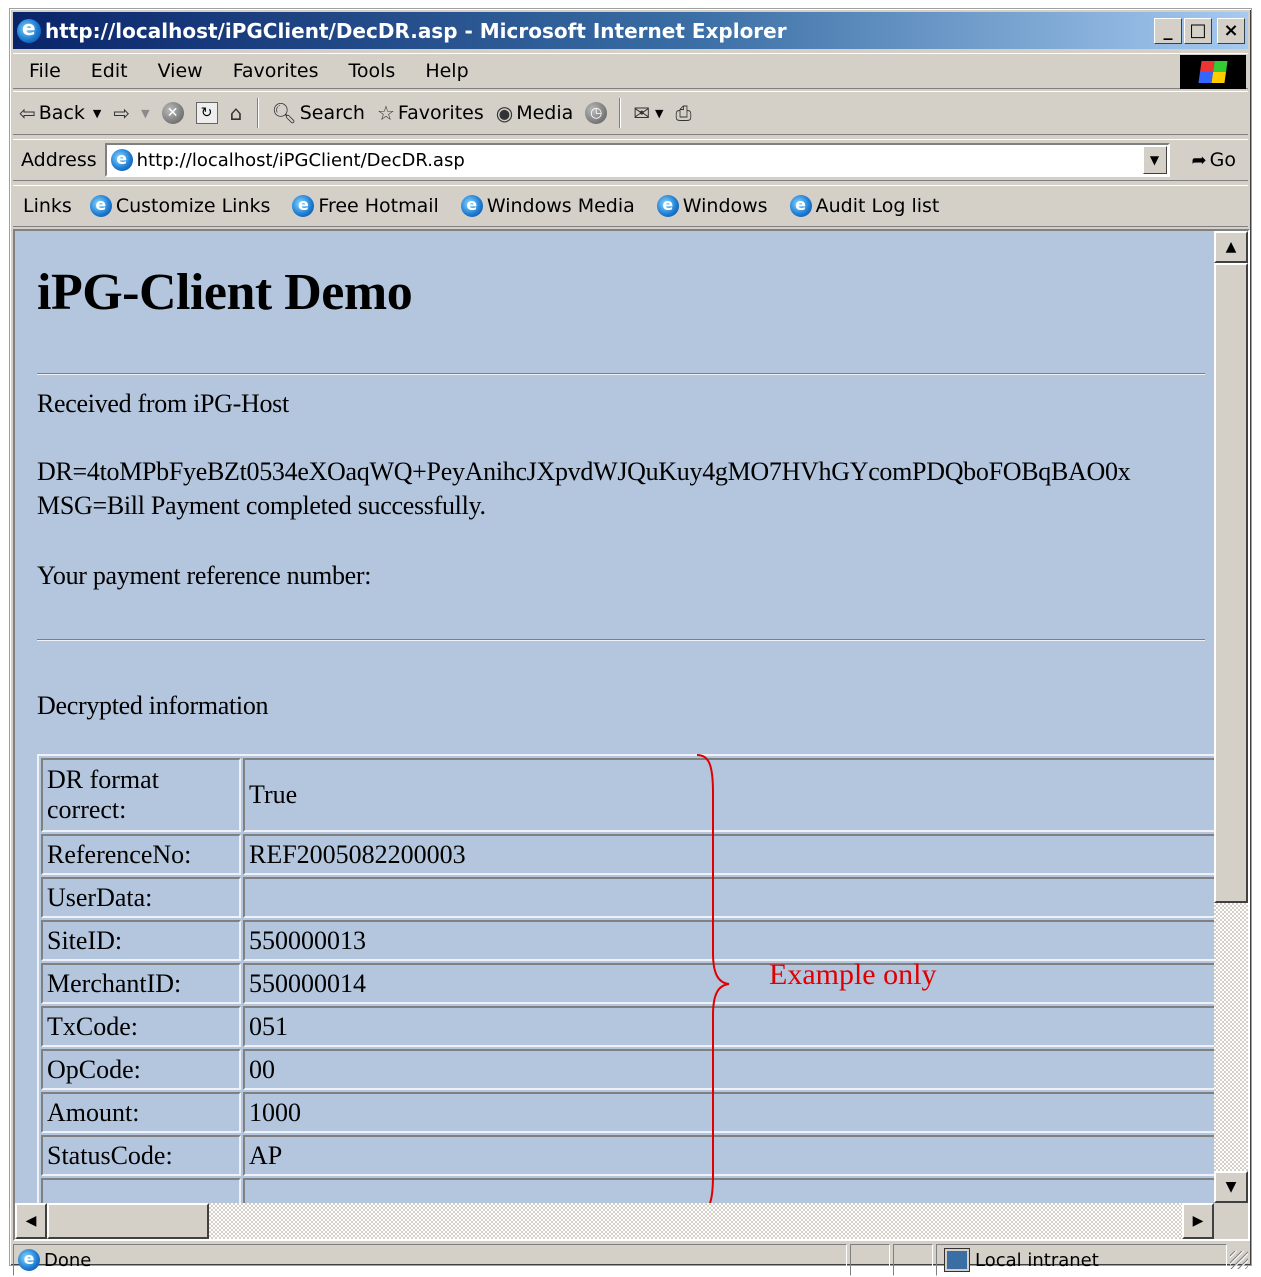 This screenshot has width=1261, height=1277. I want to click on link-label: Windows Media, so click(560, 206).